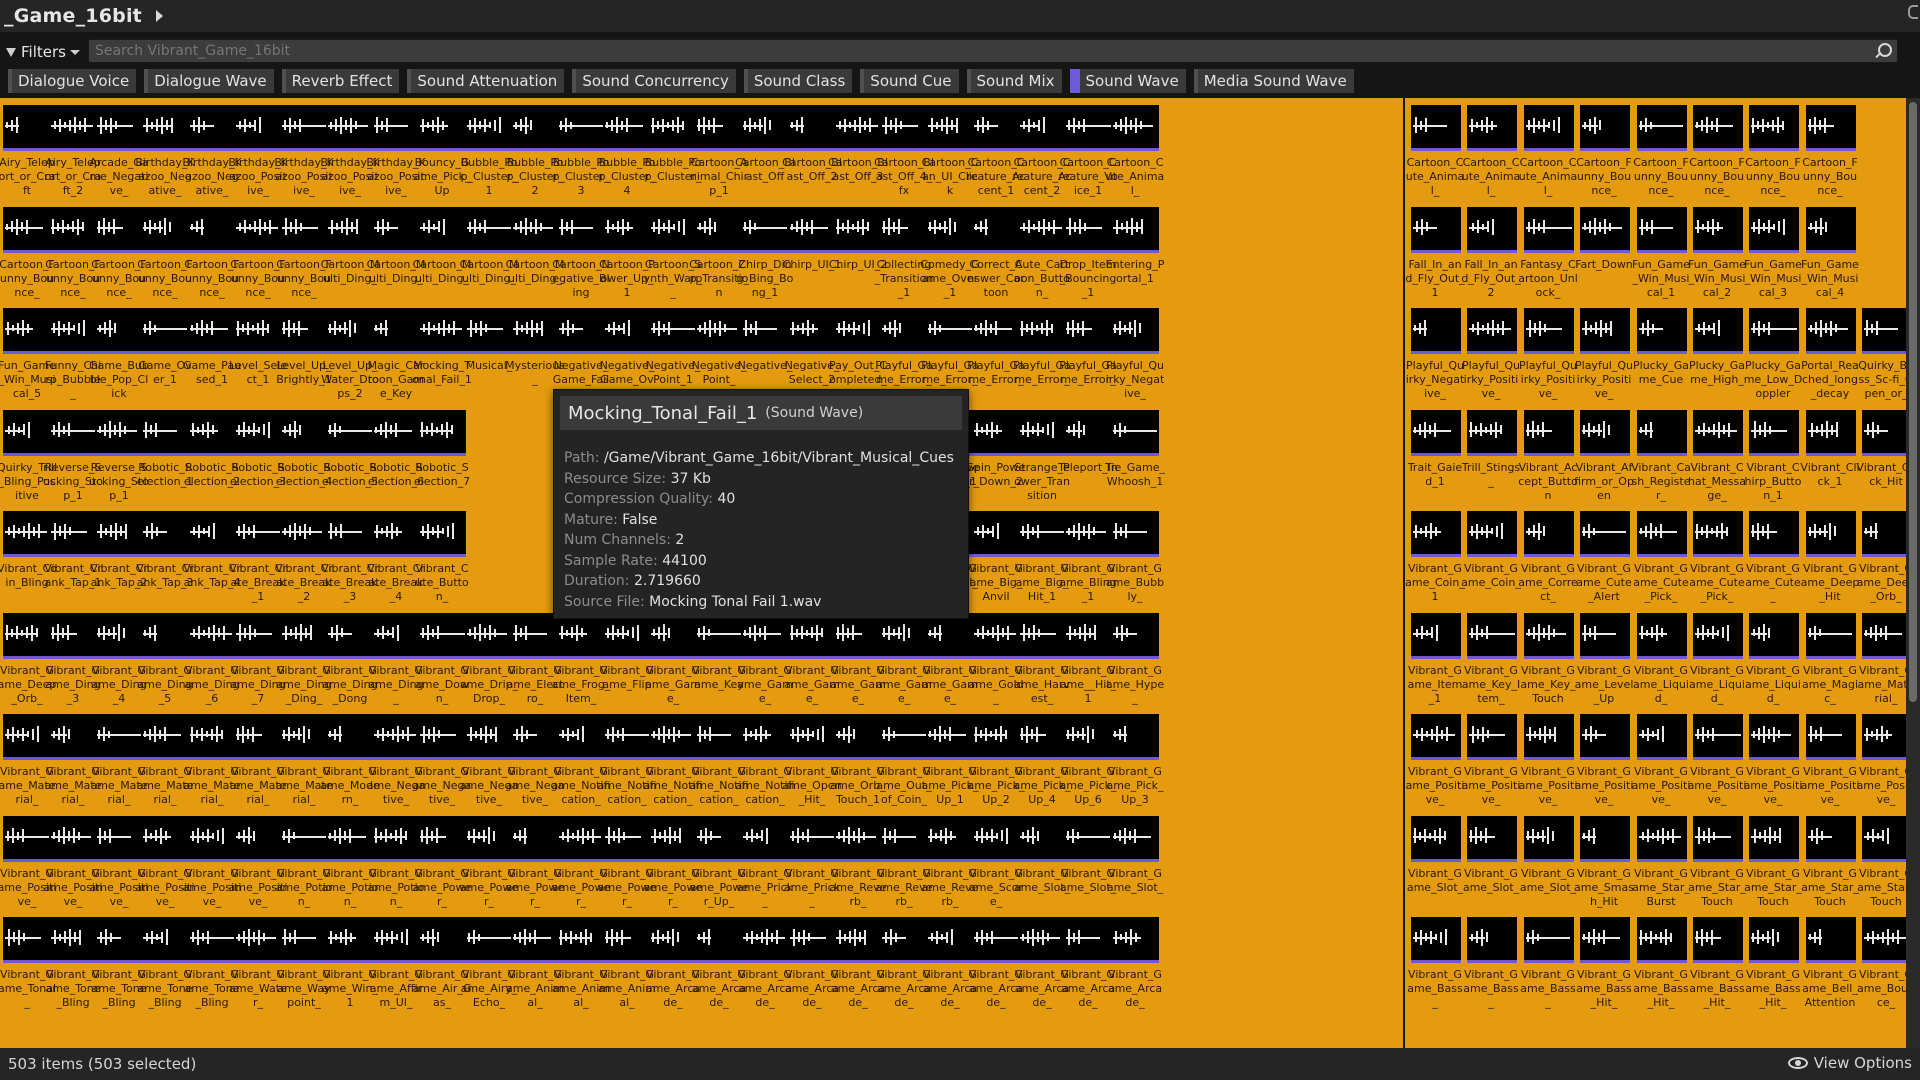 The height and width of the screenshot is (1080, 1920). I want to click on asset-tile: Fantasy_Cartoon_Unlock_, so click(1548, 253).